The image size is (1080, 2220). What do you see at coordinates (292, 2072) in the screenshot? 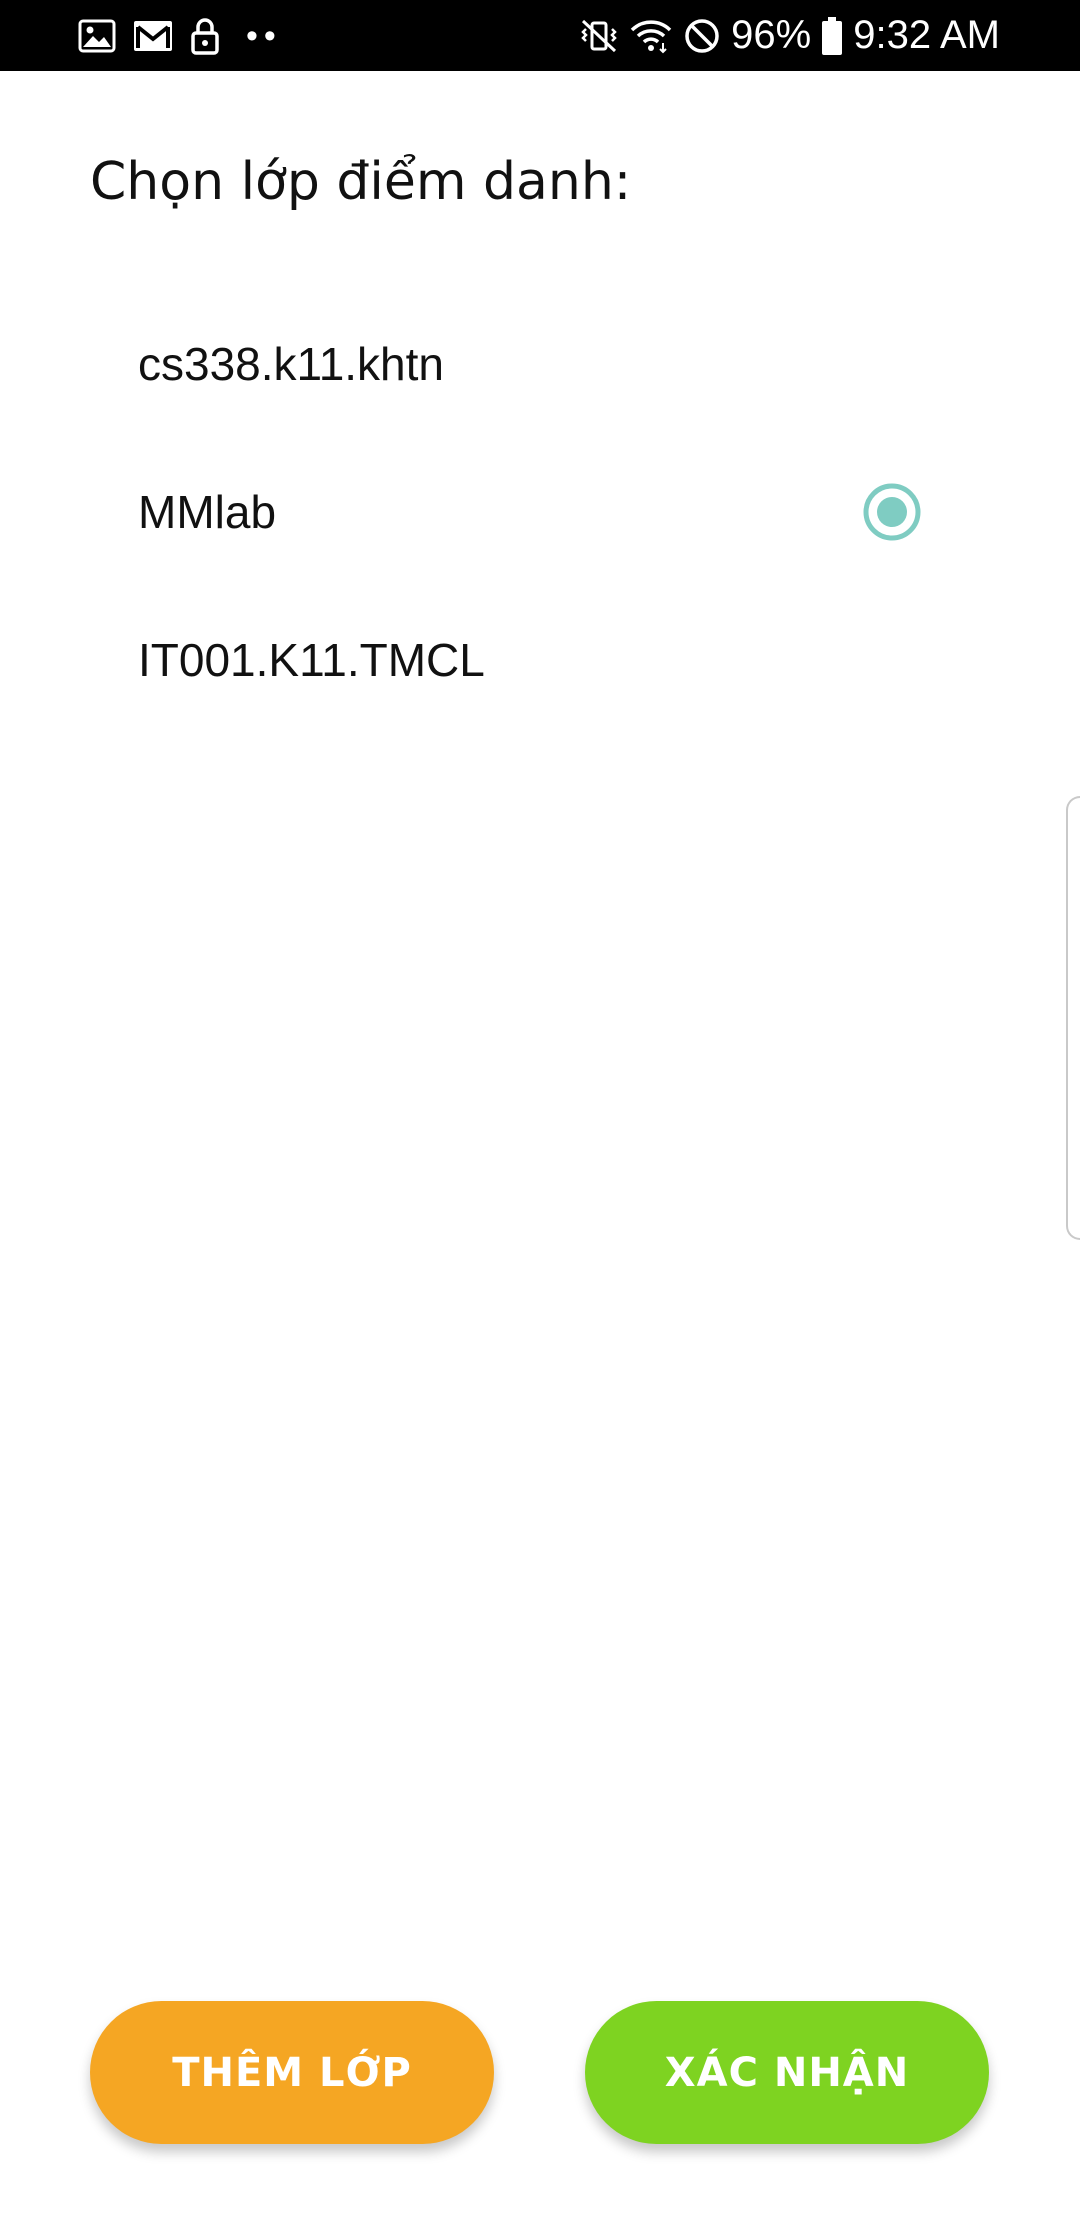
I see `add-class-button: THÊM LỚP` at bounding box center [292, 2072].